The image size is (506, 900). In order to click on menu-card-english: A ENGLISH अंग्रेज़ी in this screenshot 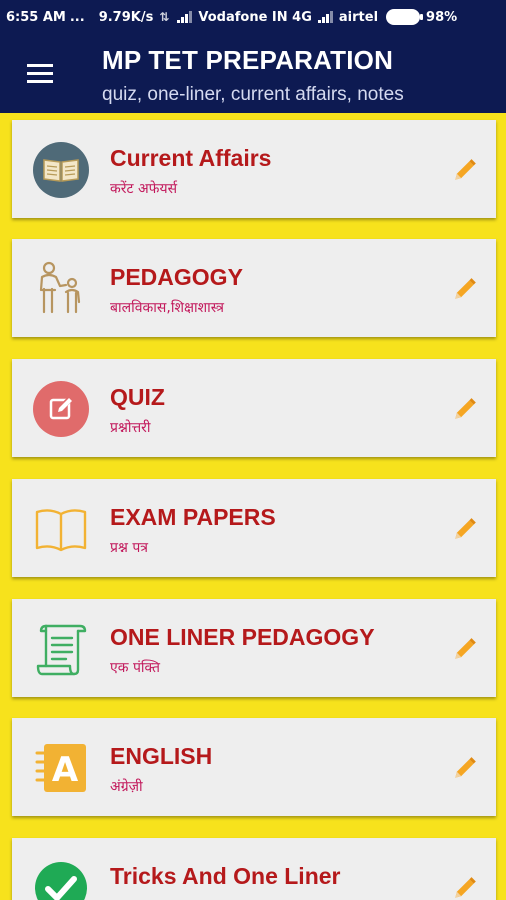, I will do `click(254, 767)`.